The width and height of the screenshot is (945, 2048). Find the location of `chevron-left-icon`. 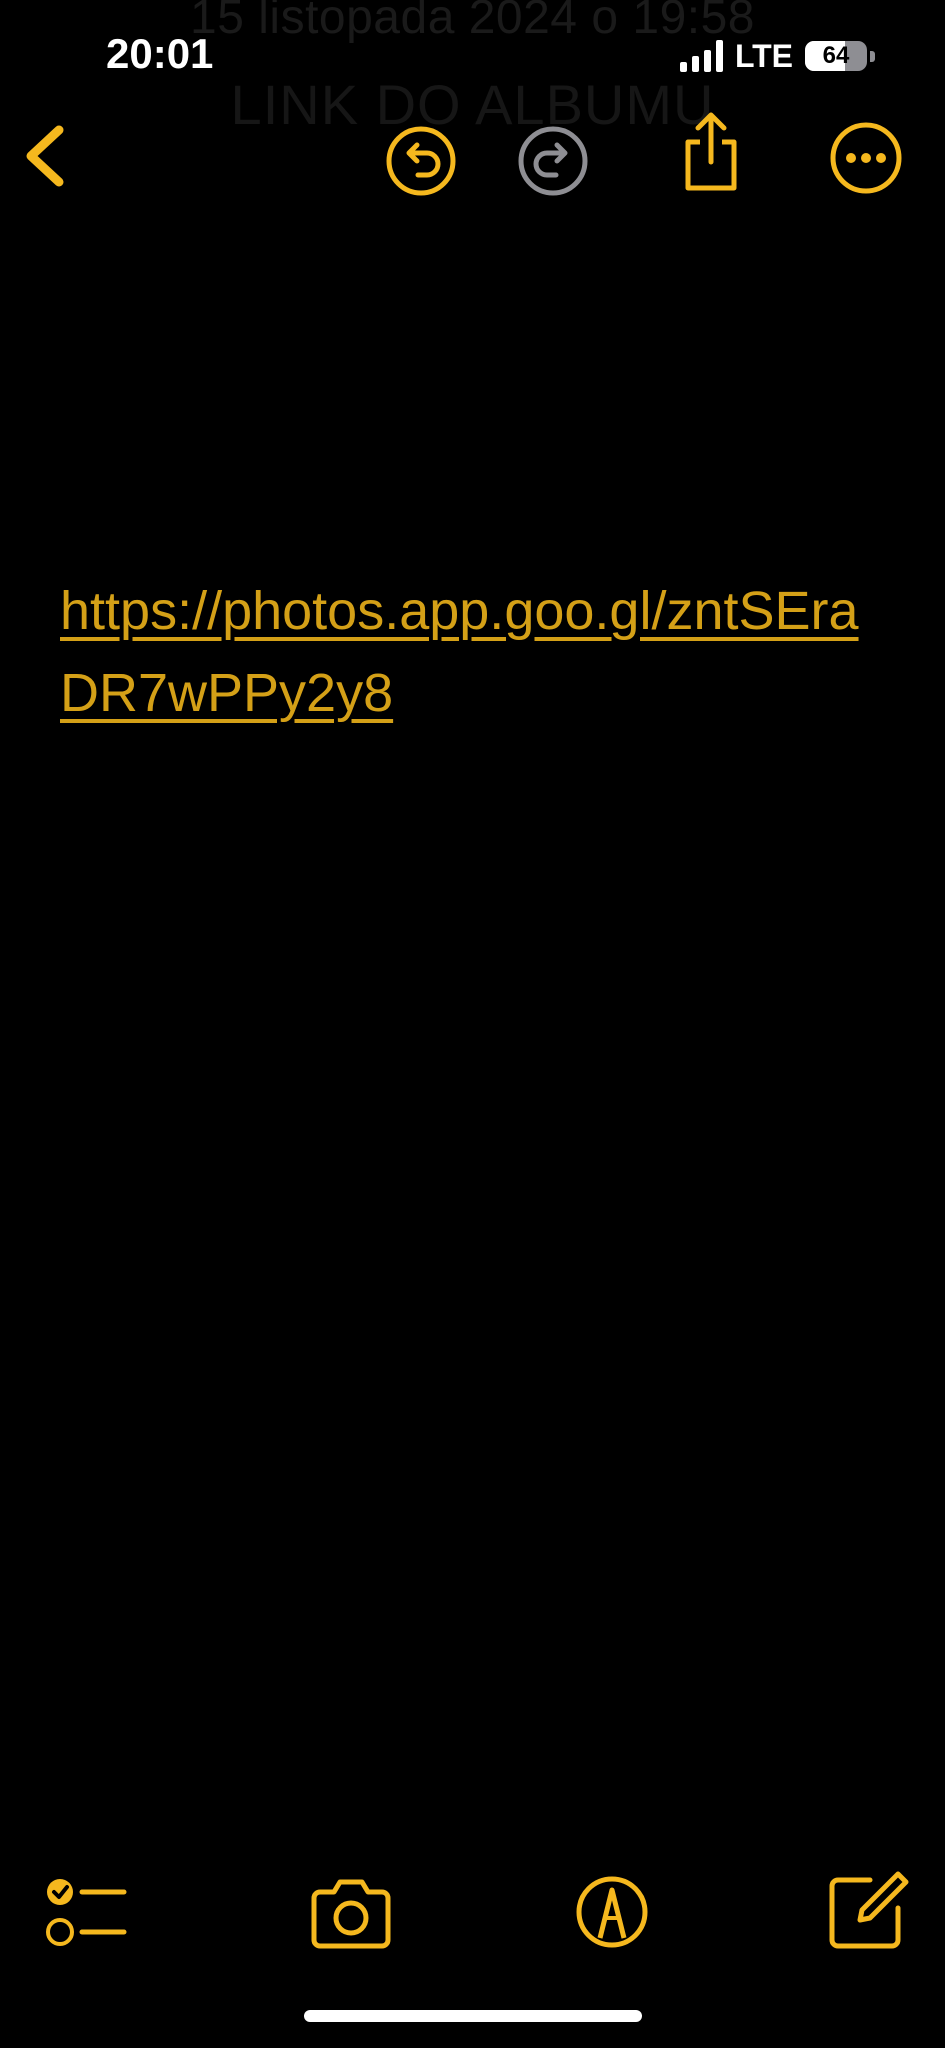

chevron-left-icon is located at coordinates (45, 156).